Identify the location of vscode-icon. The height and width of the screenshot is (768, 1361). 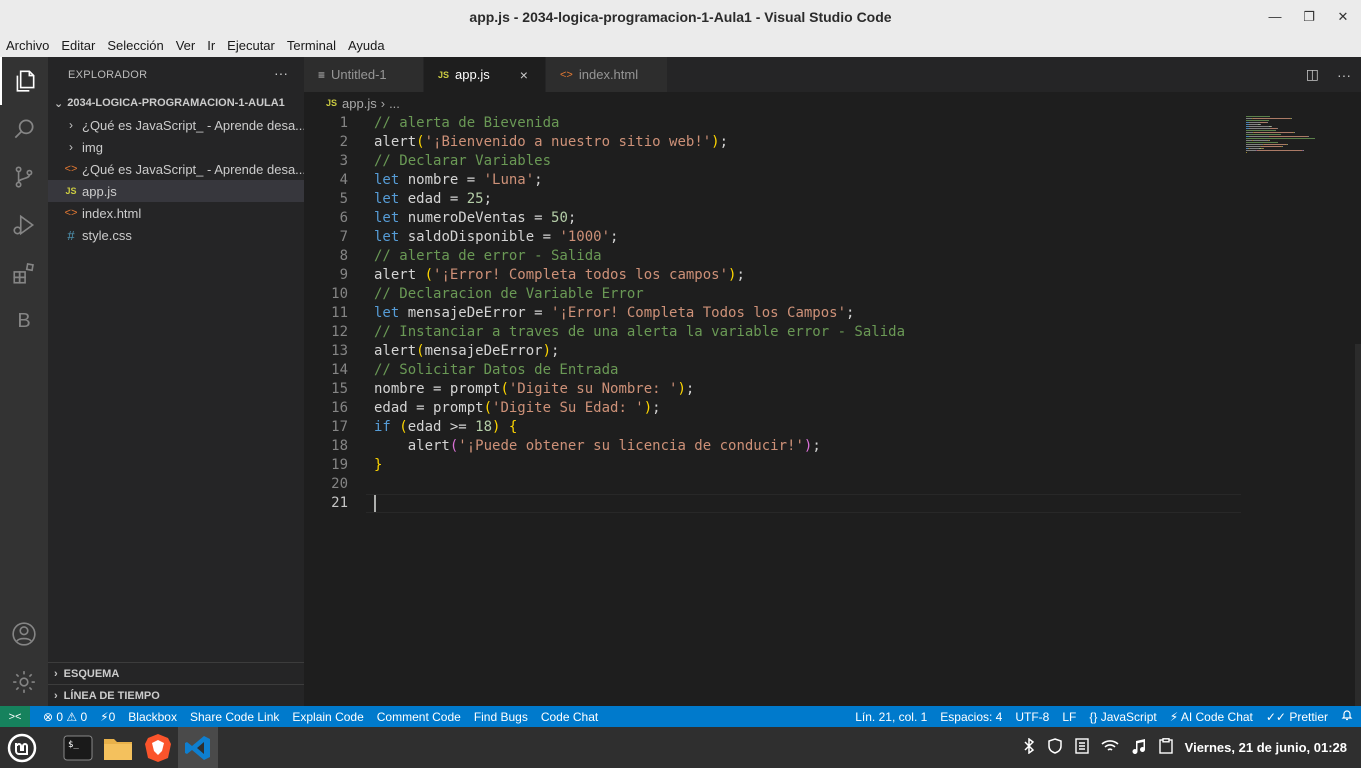
(198, 747).